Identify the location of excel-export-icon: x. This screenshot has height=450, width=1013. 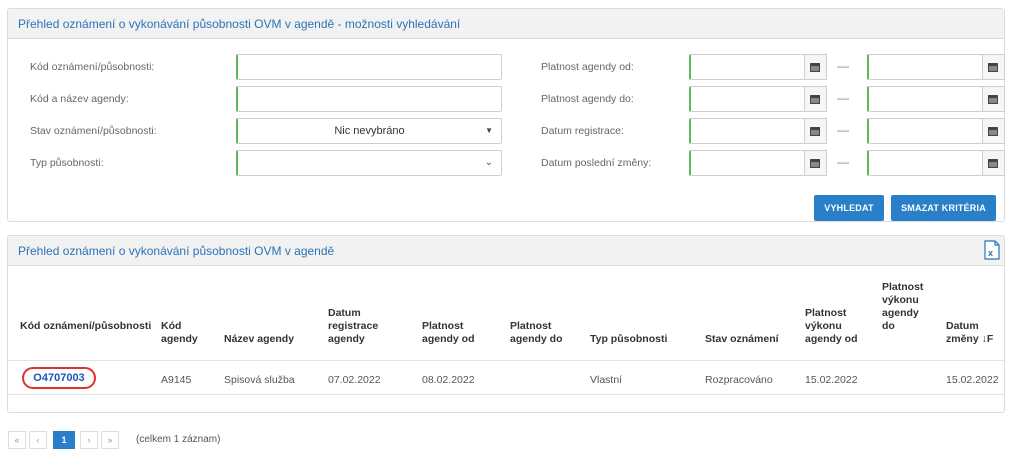
(992, 250).